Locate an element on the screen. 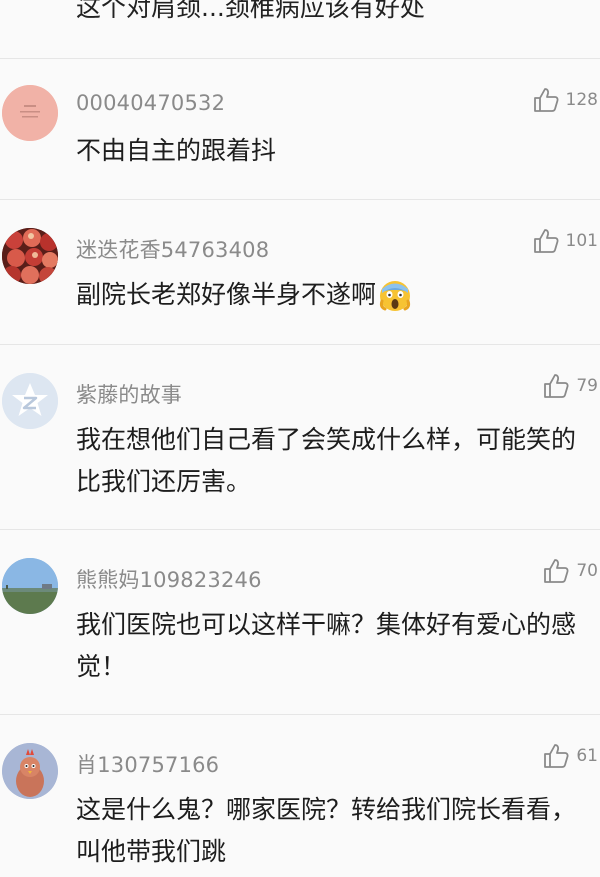 The height and width of the screenshot is (877, 600). comment-content: 我们医院也可以这样干嘛？集体好有爱心的感觉！ is located at coordinates (326, 645).